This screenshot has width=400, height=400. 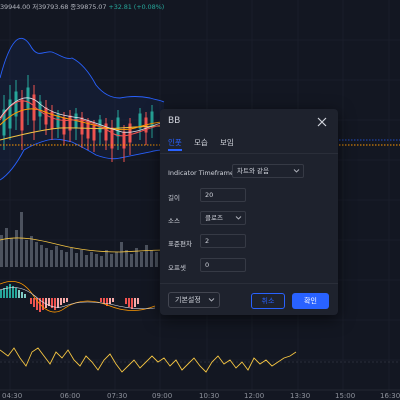 I want to click on cancel-button: 취소, so click(x=268, y=301).